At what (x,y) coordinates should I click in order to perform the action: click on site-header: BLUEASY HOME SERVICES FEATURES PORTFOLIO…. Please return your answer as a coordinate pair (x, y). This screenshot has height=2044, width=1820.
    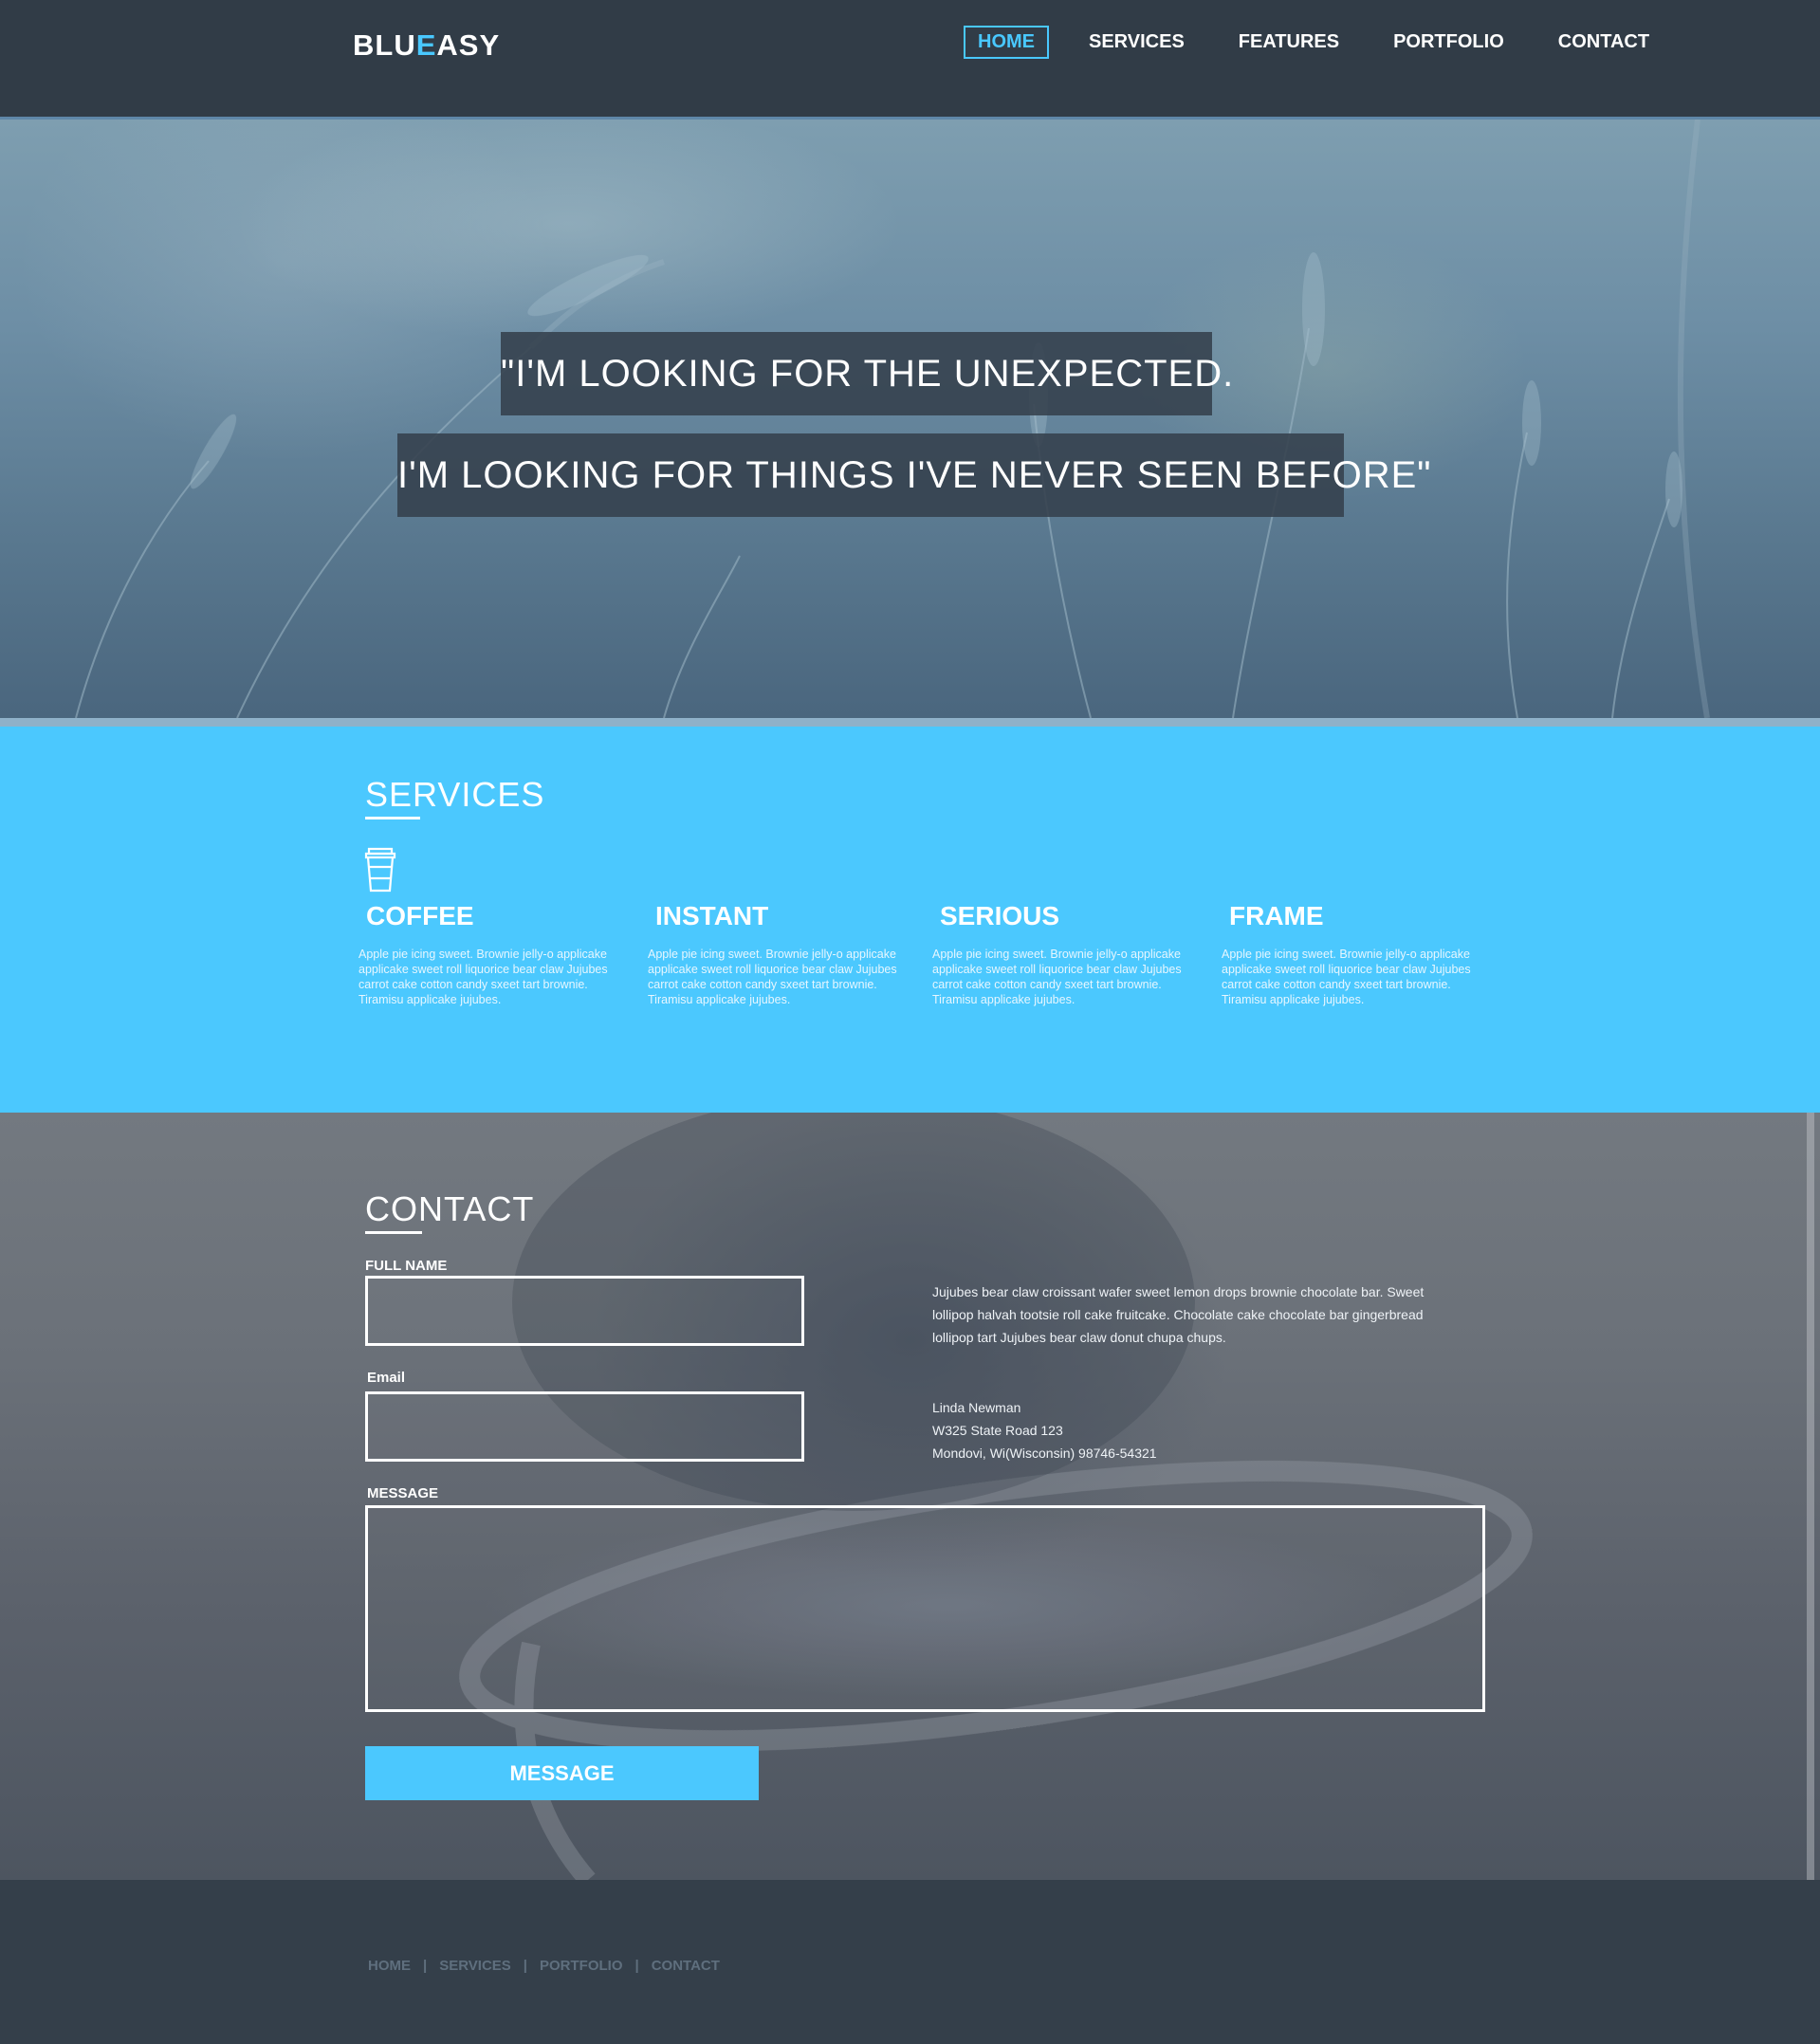
    Looking at the image, I should click on (910, 60).